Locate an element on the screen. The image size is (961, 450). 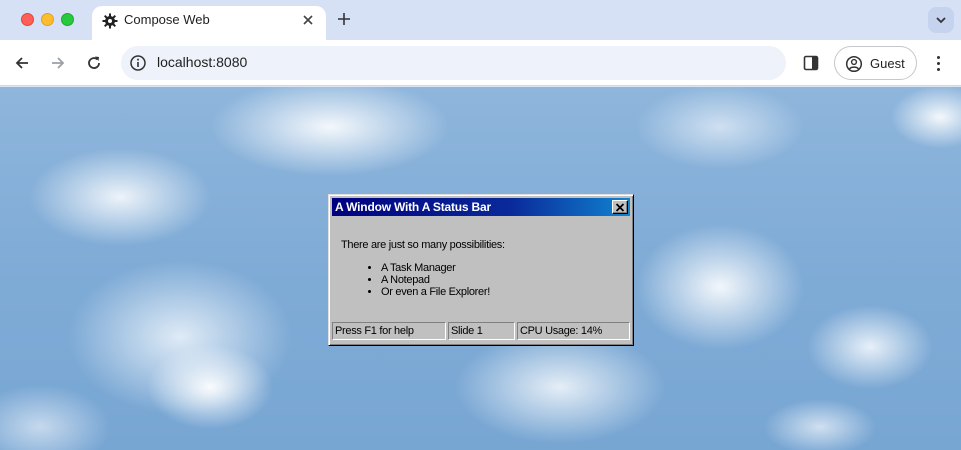
status-slide: Slide 1 is located at coordinates (481, 331).